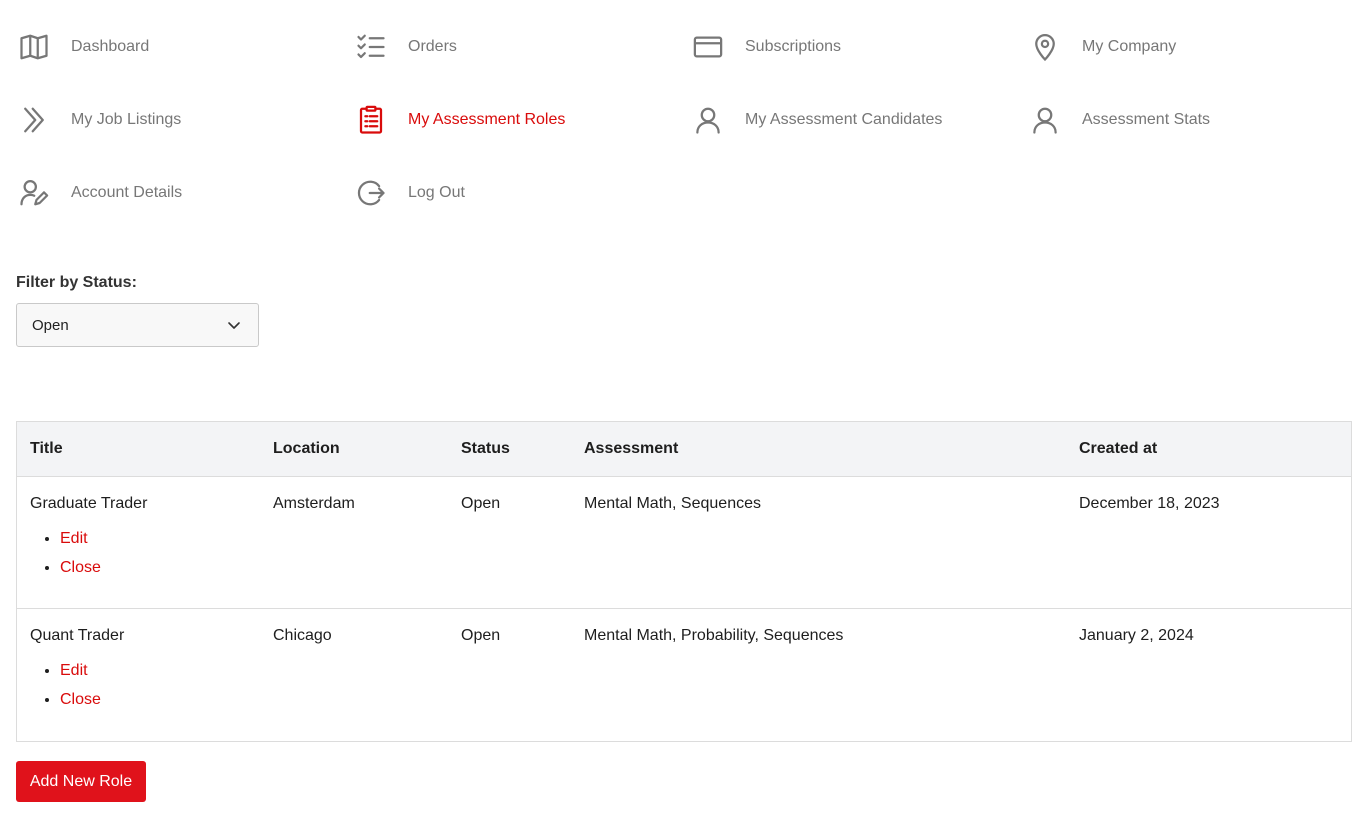 This screenshot has height=840, width=1368. Describe the element at coordinates (714, 635) in the screenshot. I see `role-assessment: Mental Math, Probability, Sequences` at that location.